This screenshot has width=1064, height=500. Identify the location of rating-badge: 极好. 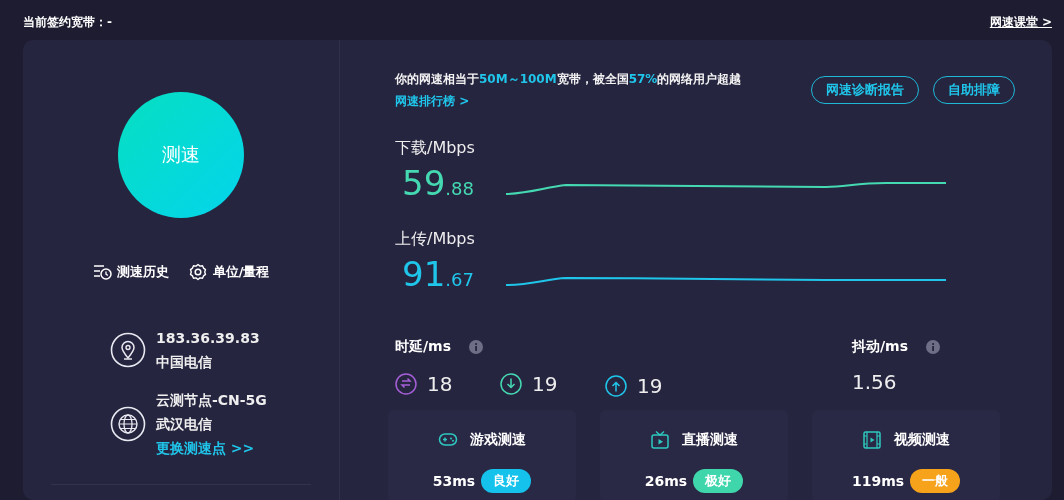
(718, 481).